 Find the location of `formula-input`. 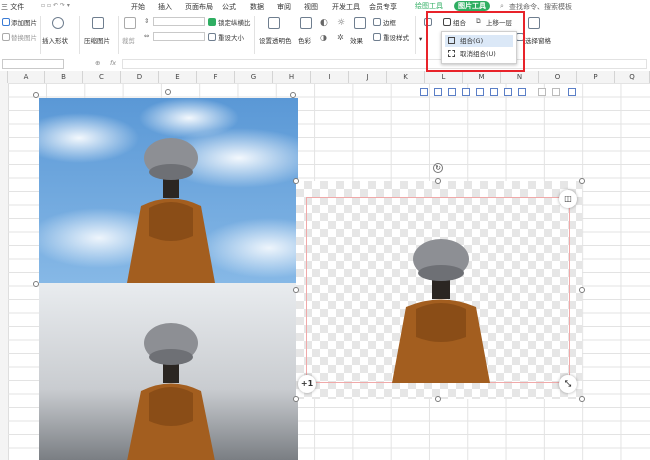

formula-input is located at coordinates (384, 64).